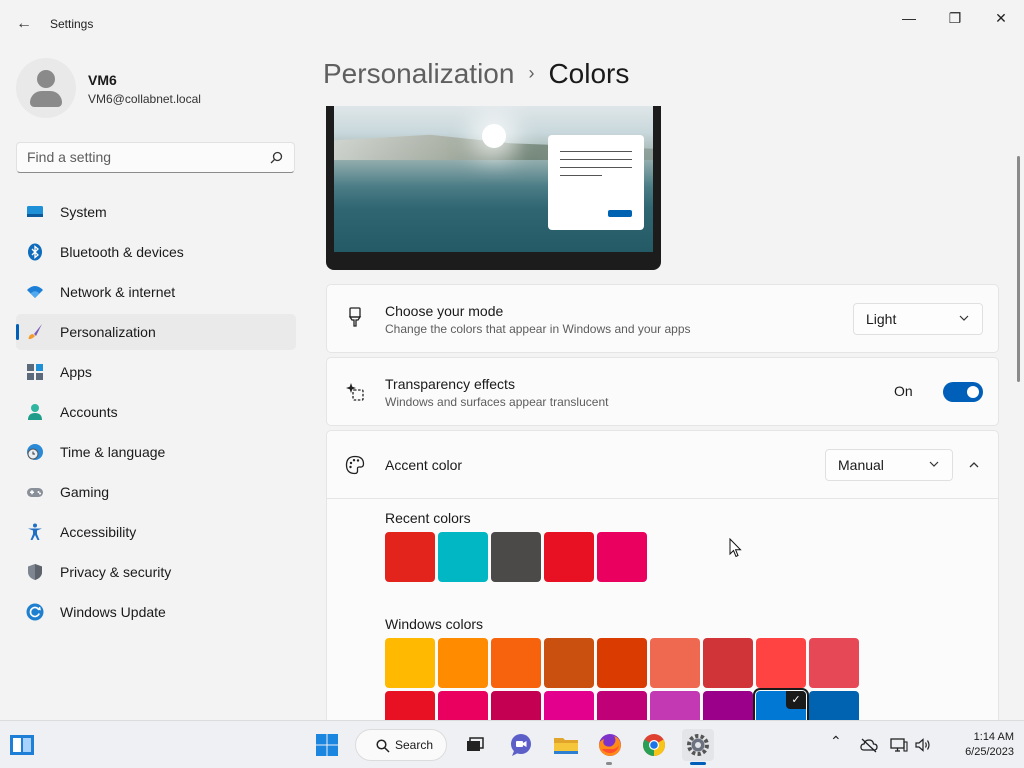 The image size is (1024, 768). What do you see at coordinates (102, 80) in the screenshot?
I see `user-name: VM6` at bounding box center [102, 80].